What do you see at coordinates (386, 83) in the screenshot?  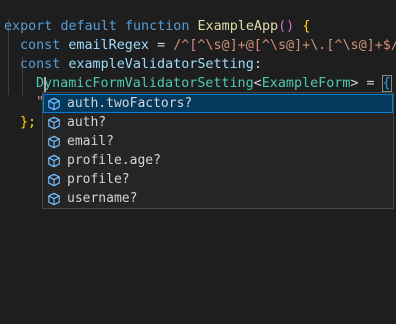 I see `open-brace: {` at bounding box center [386, 83].